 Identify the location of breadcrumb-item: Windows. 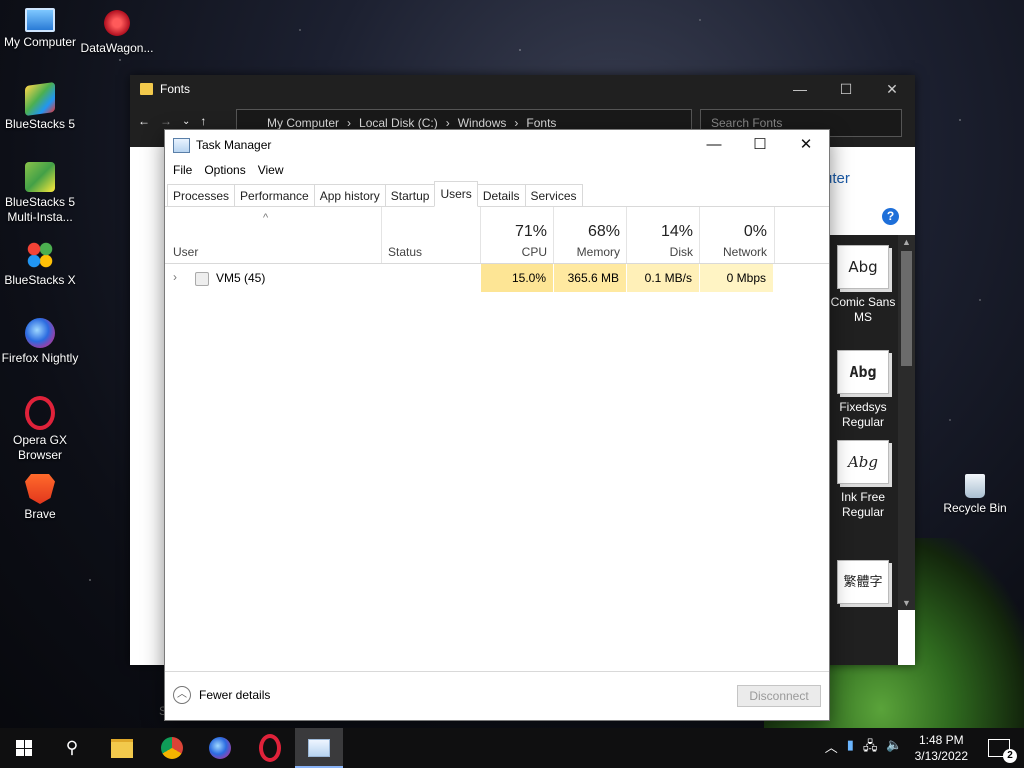
(482, 123).